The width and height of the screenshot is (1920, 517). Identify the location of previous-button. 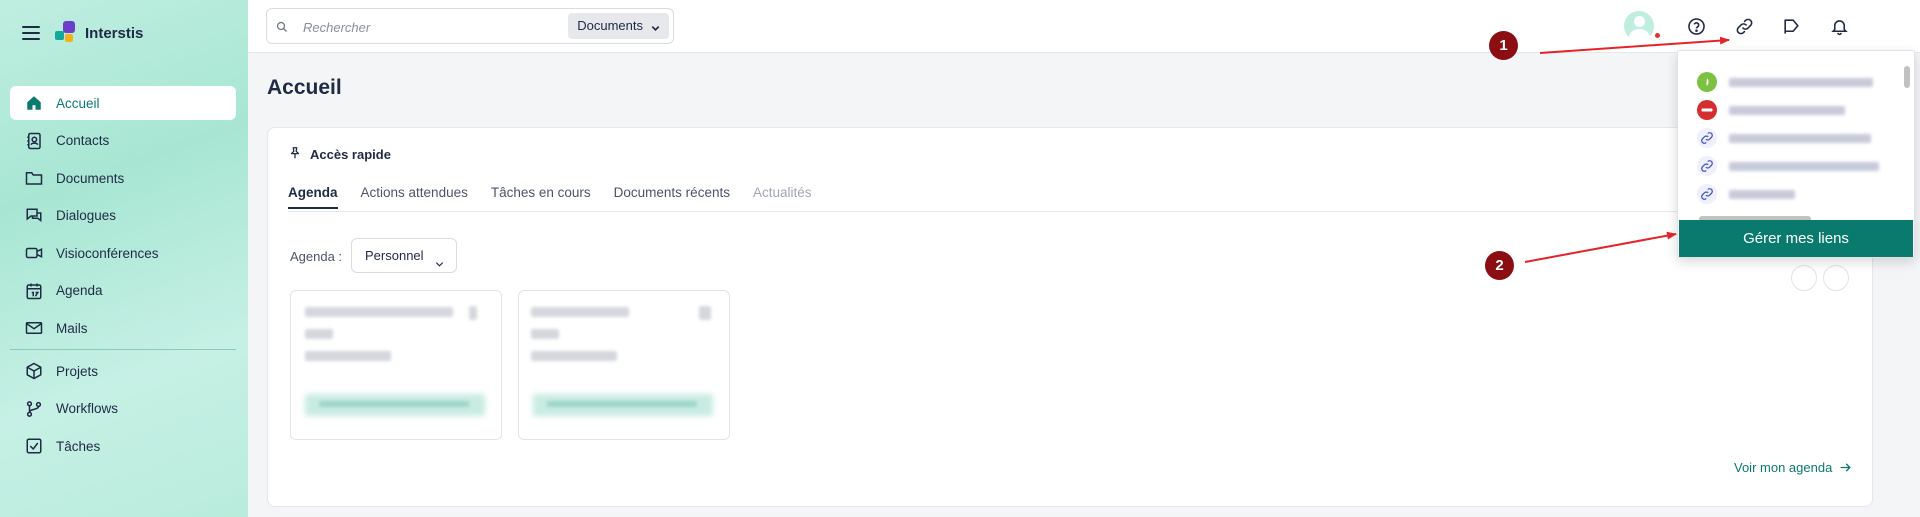
(1804, 278).